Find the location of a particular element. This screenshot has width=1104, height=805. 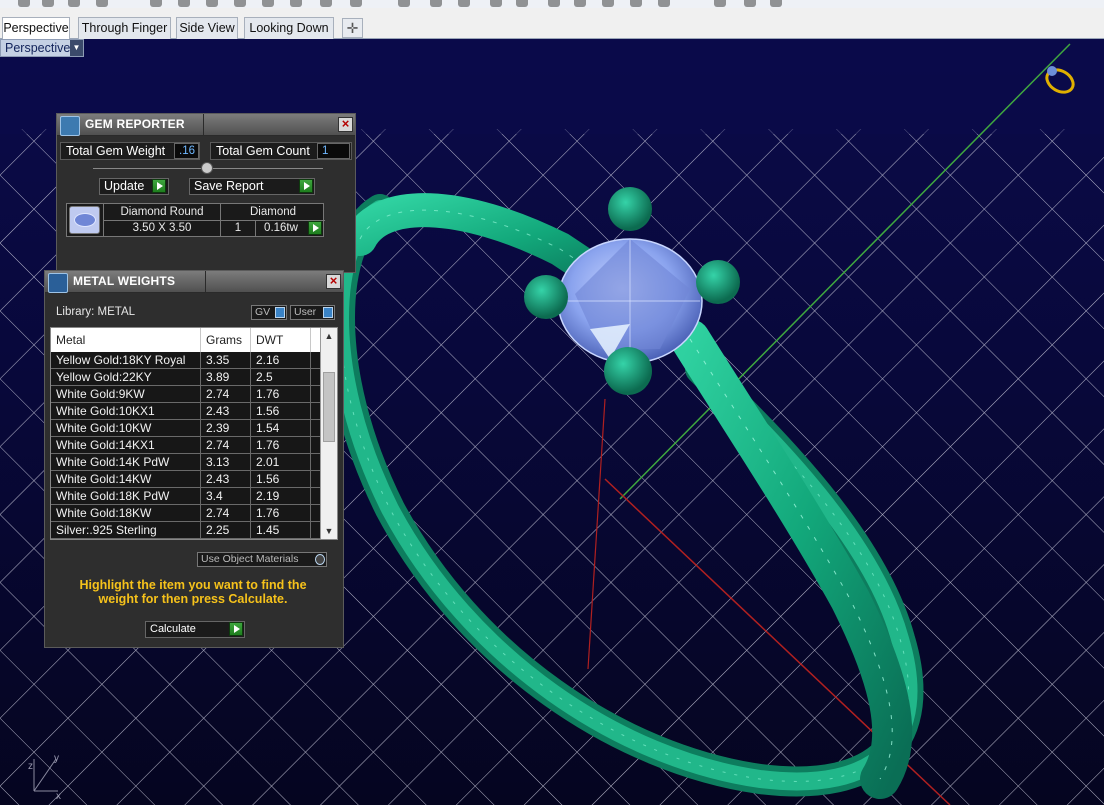

cell-metal: Silver:.925 Sterling is located at coordinates (126, 530).